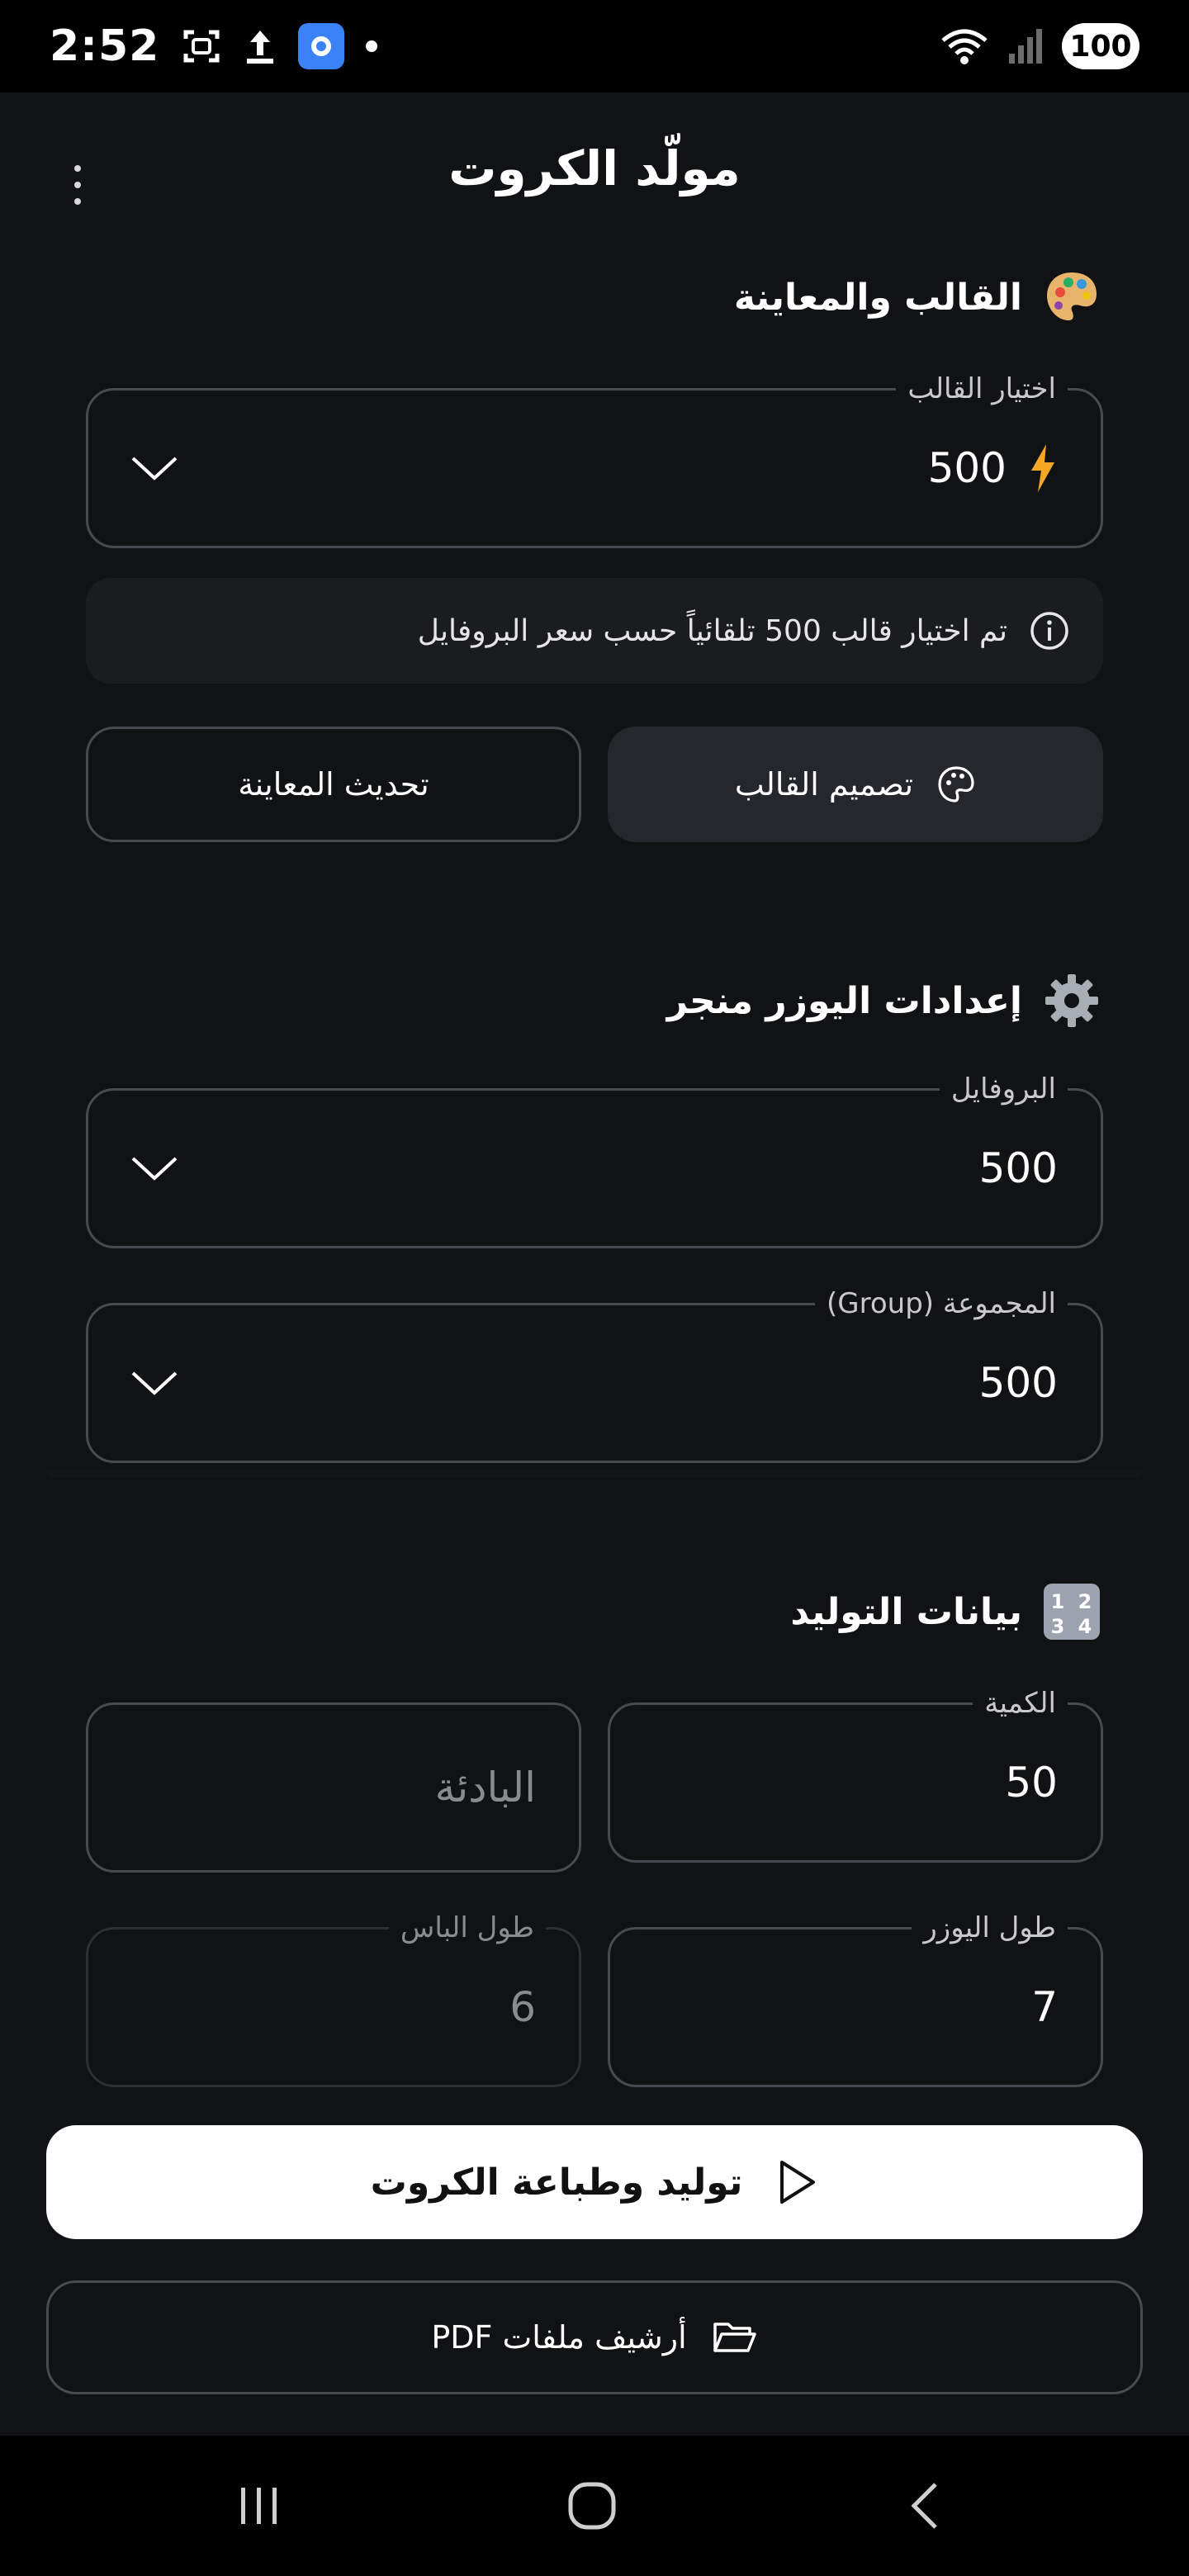  What do you see at coordinates (1003, 1089) in the screenshot?
I see `profile-select-label: البروفايل` at bounding box center [1003, 1089].